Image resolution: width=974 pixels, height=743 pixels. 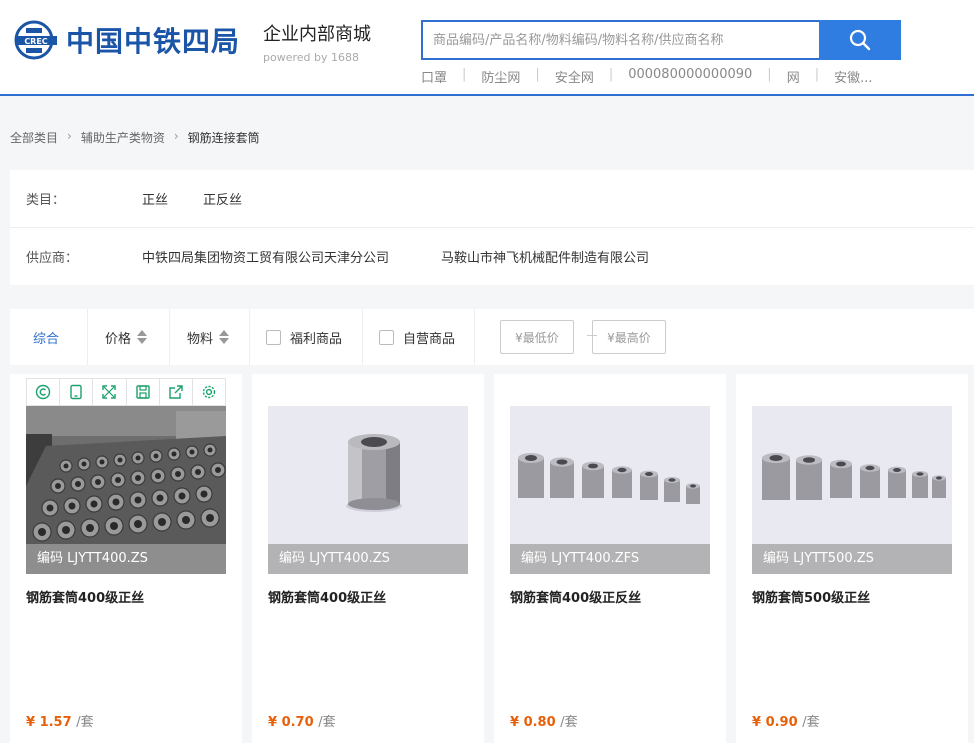 I want to click on mall-title: 企业内部商城, so click(x=317, y=34).